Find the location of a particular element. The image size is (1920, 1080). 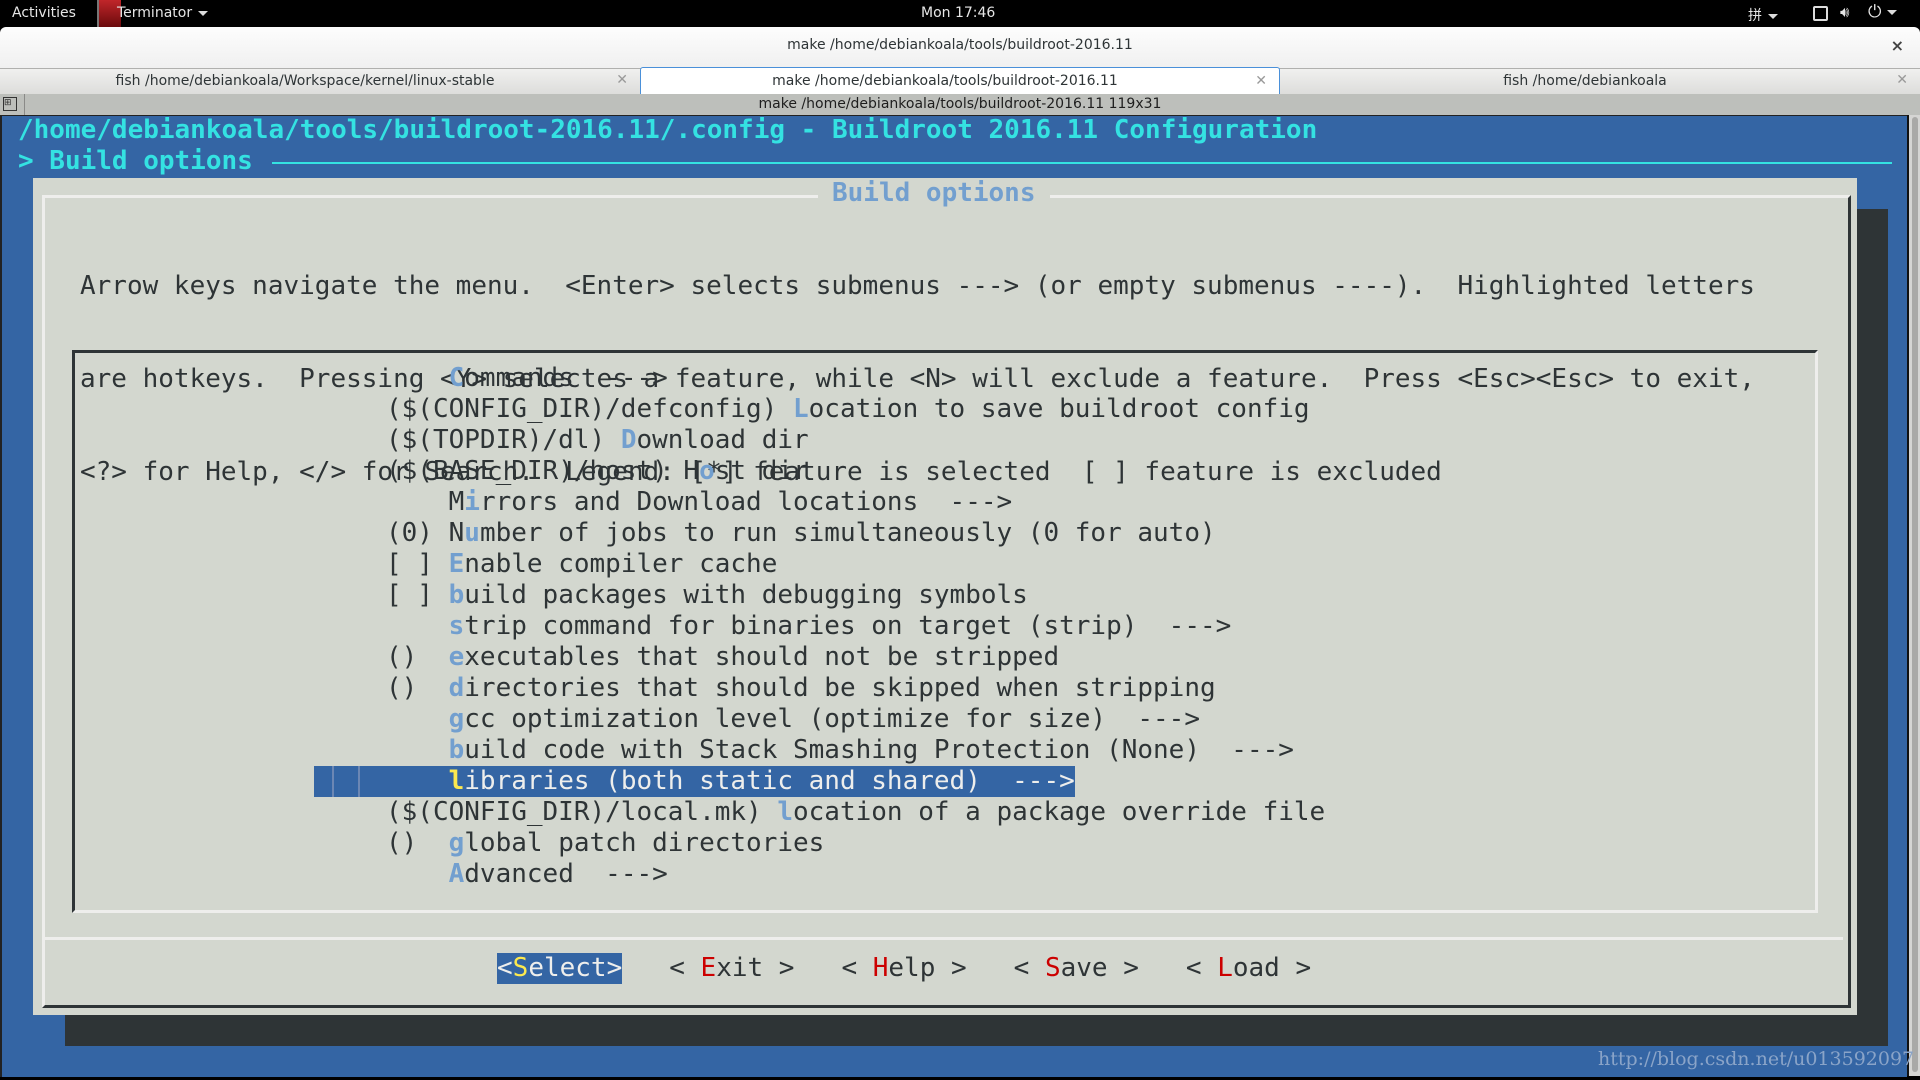

menu-item: () global patch directories is located at coordinates (855, 843).